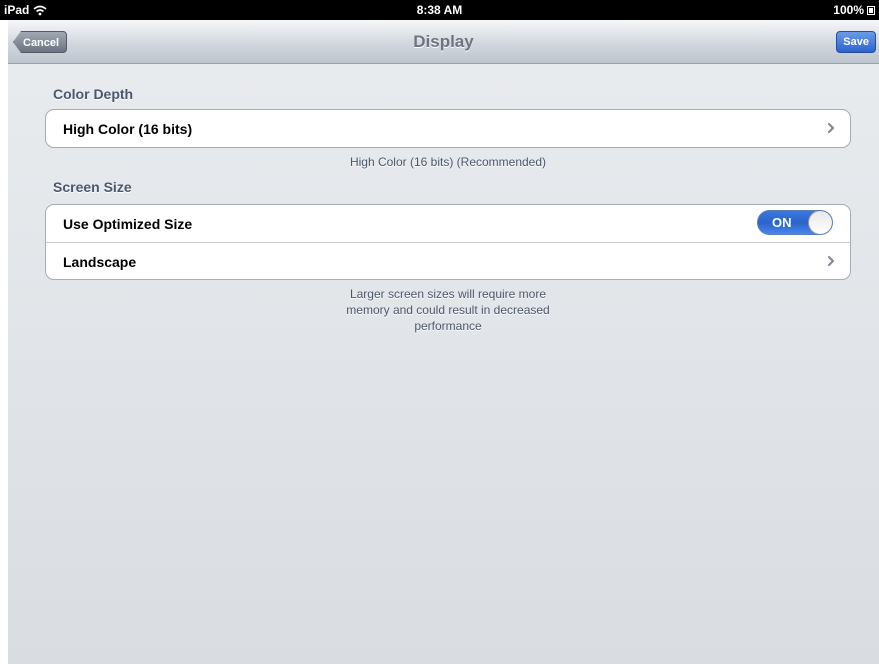 This screenshot has width=879, height=664. I want to click on toggle-knob, so click(820, 222).